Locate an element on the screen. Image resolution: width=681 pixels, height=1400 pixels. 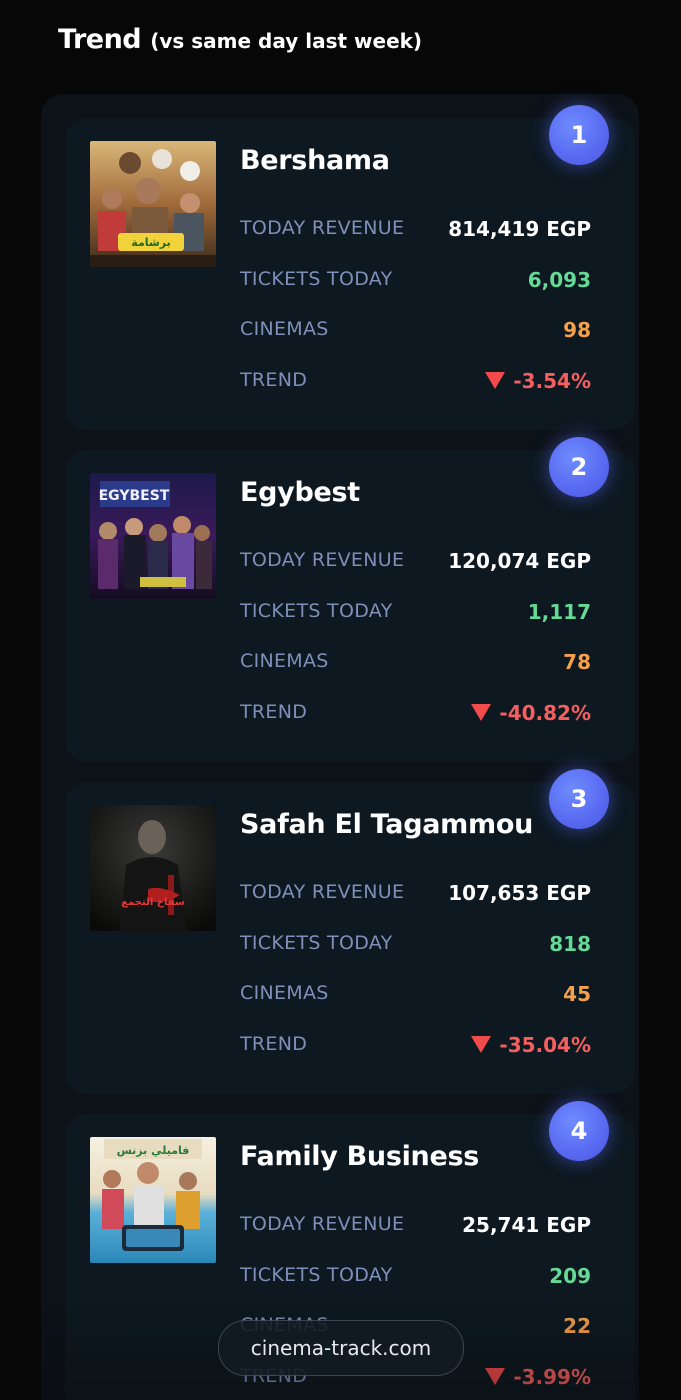
rank-badge: 1 is located at coordinates (579, 135).